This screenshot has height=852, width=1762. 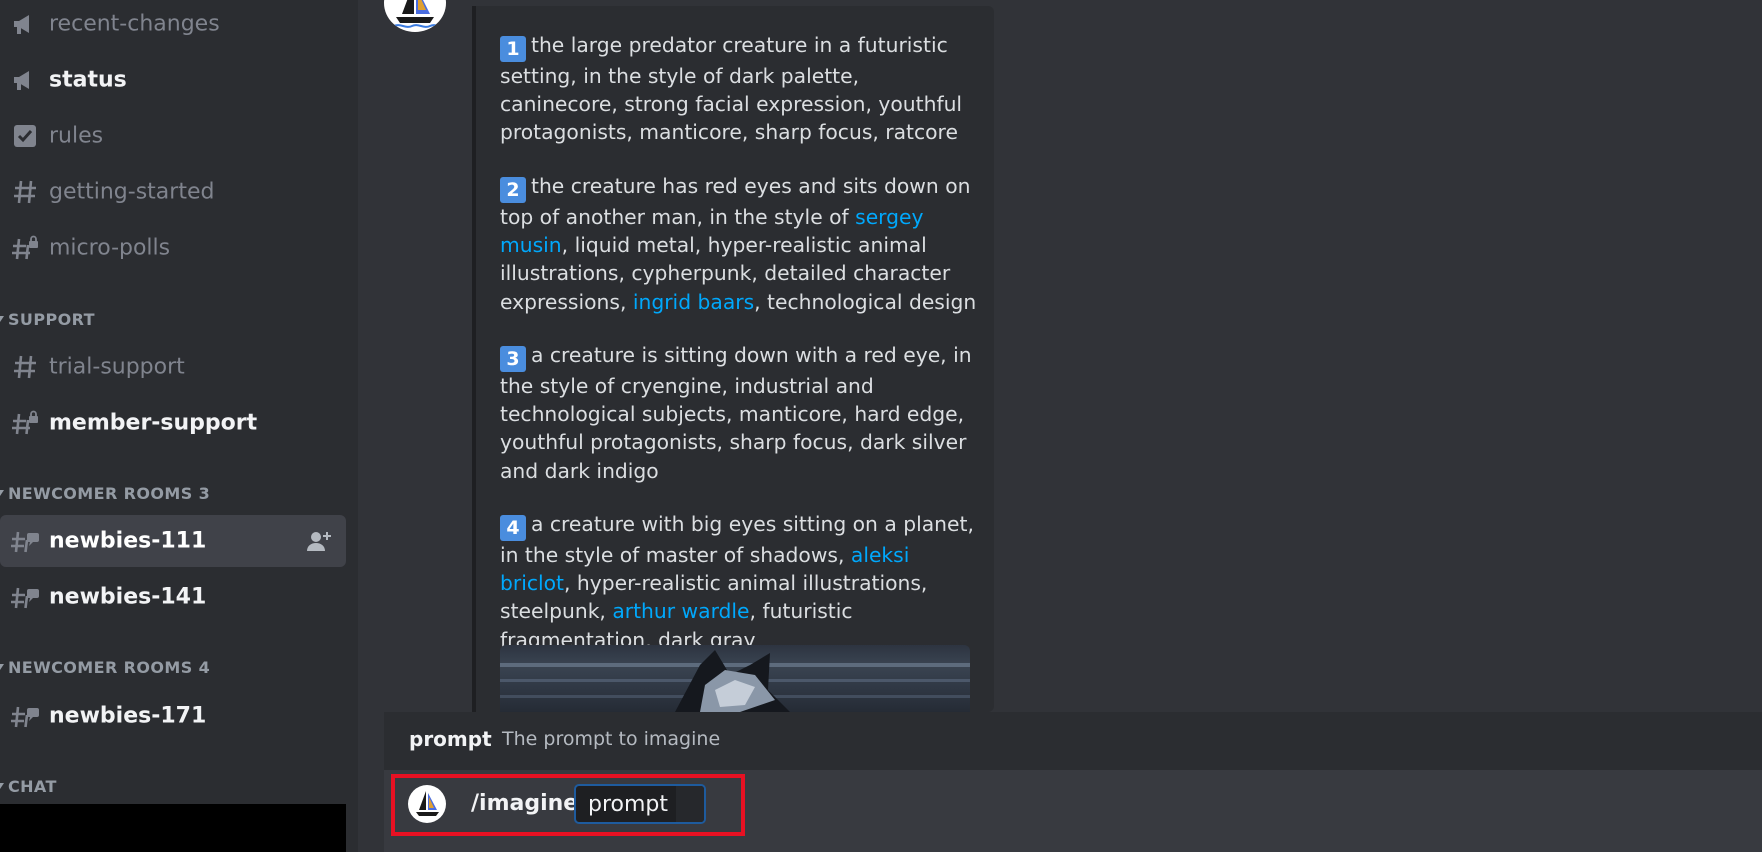 I want to click on channel-recent-changes: recent-changes, so click(x=173, y=25).